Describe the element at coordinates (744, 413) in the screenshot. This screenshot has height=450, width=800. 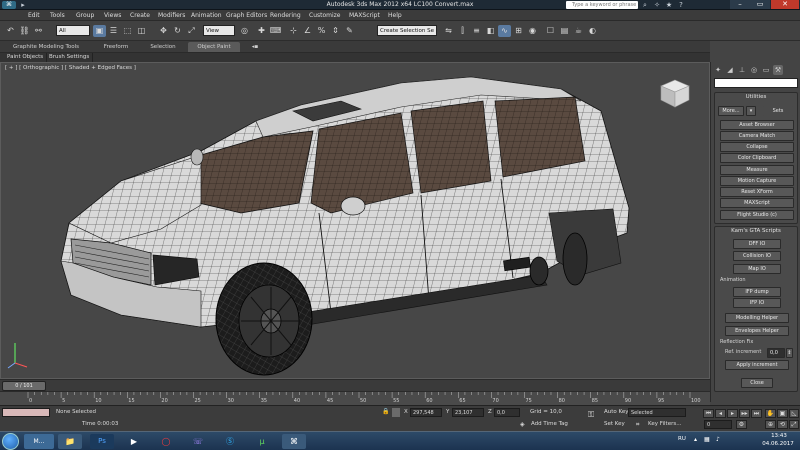
I see `next-frame-icon: ▸▸` at that location.